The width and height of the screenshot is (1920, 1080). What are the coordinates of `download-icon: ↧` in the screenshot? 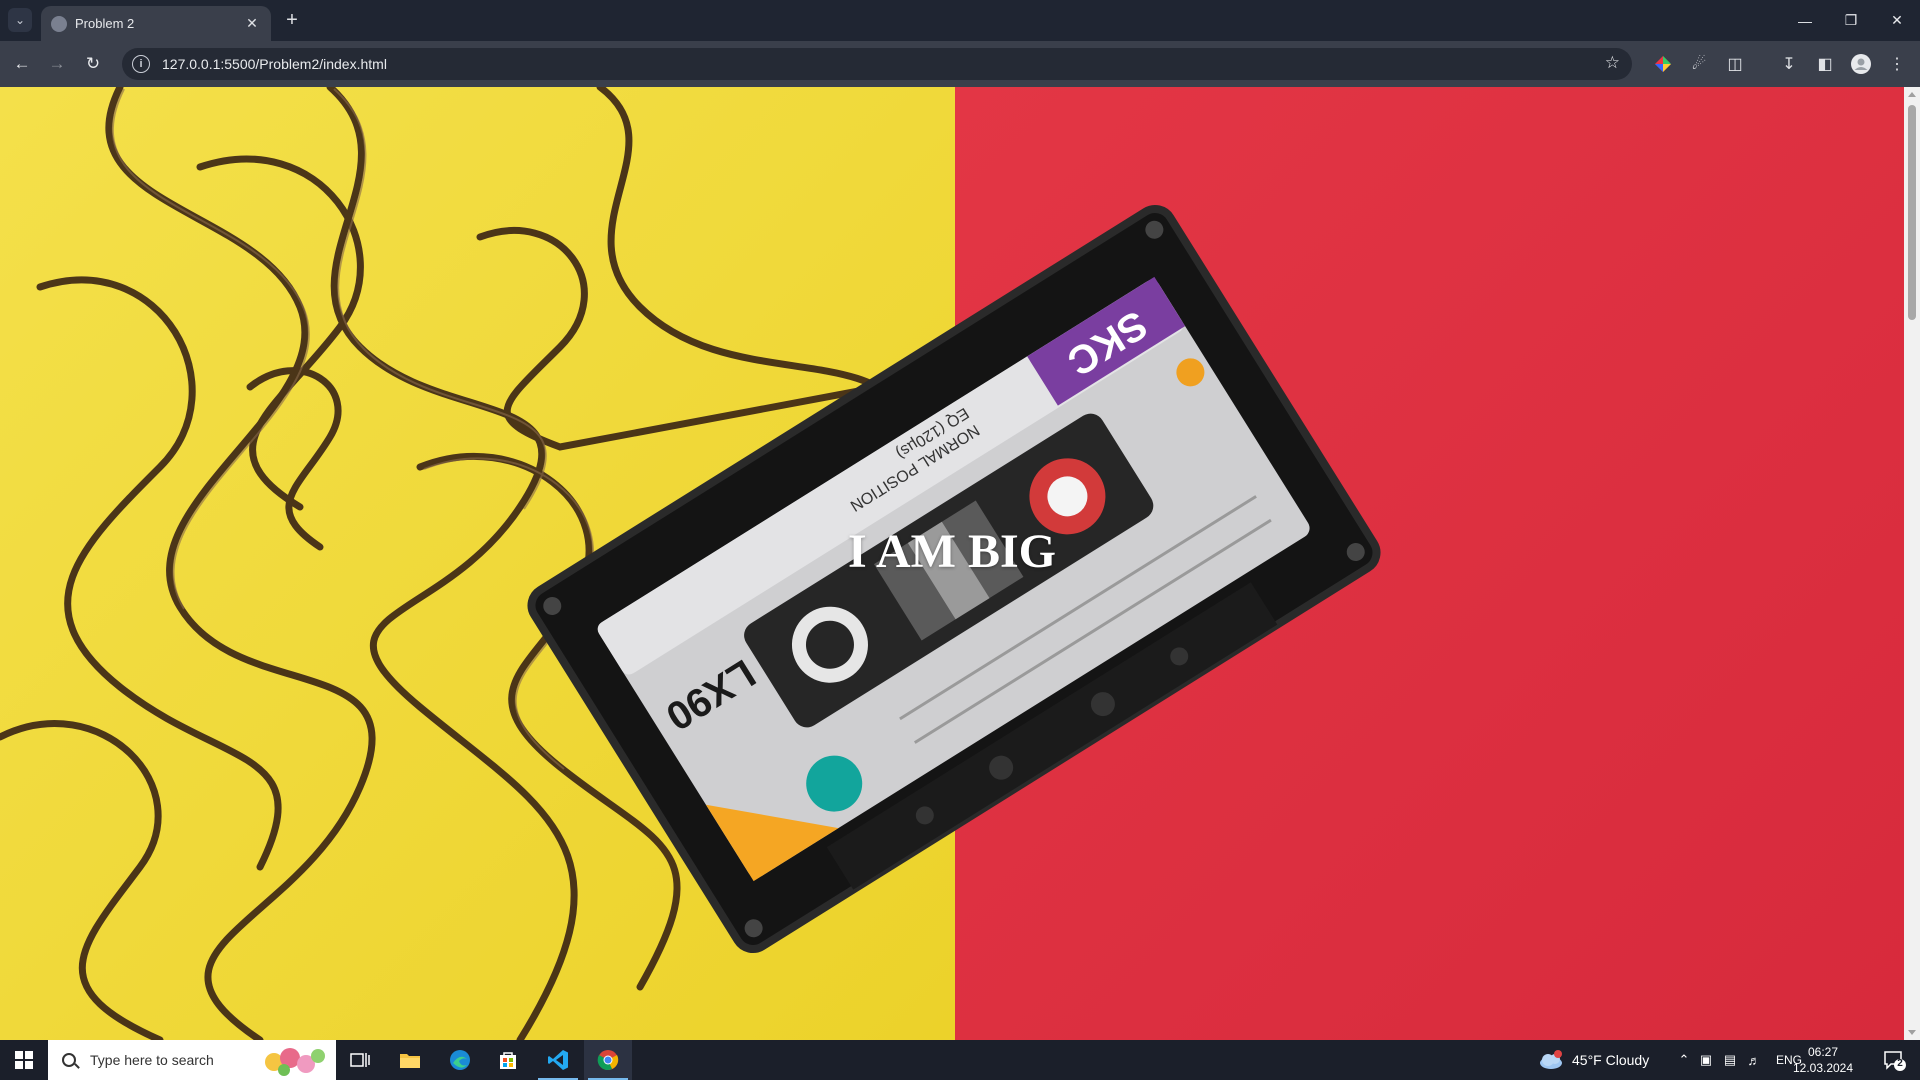 It's located at (1789, 64).